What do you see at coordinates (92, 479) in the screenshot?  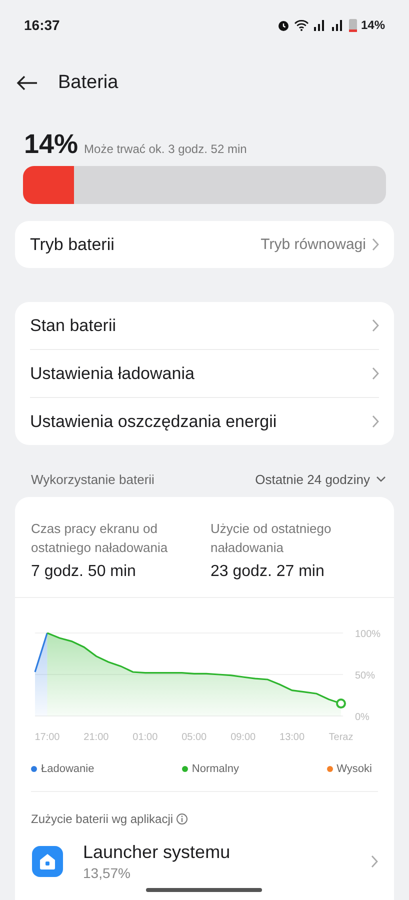 I see `section-title: Wykorzystanie baterii` at bounding box center [92, 479].